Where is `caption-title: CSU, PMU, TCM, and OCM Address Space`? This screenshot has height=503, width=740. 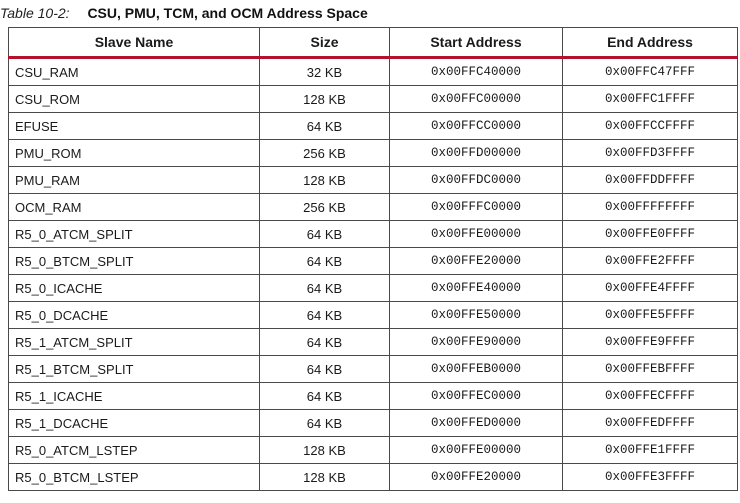
caption-title: CSU, PMU, TCM, and OCM Address Space is located at coordinates (227, 13).